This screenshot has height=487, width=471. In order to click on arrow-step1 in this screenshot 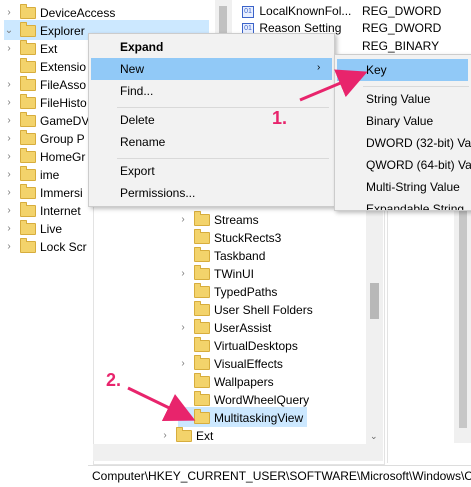, I will do `click(333, 85)`.